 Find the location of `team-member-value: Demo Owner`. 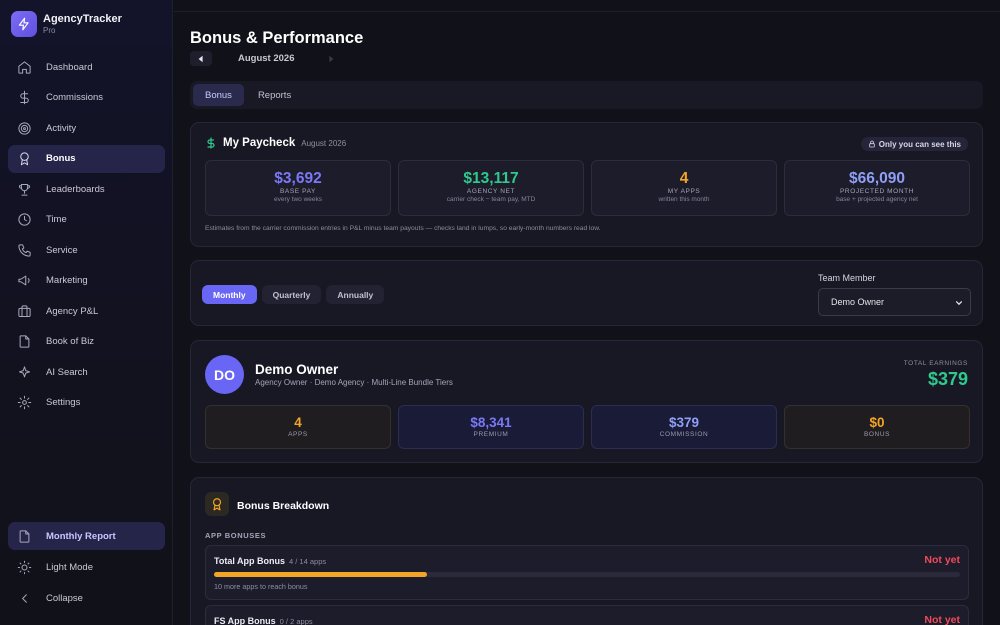

team-member-value: Demo Owner is located at coordinates (858, 302).